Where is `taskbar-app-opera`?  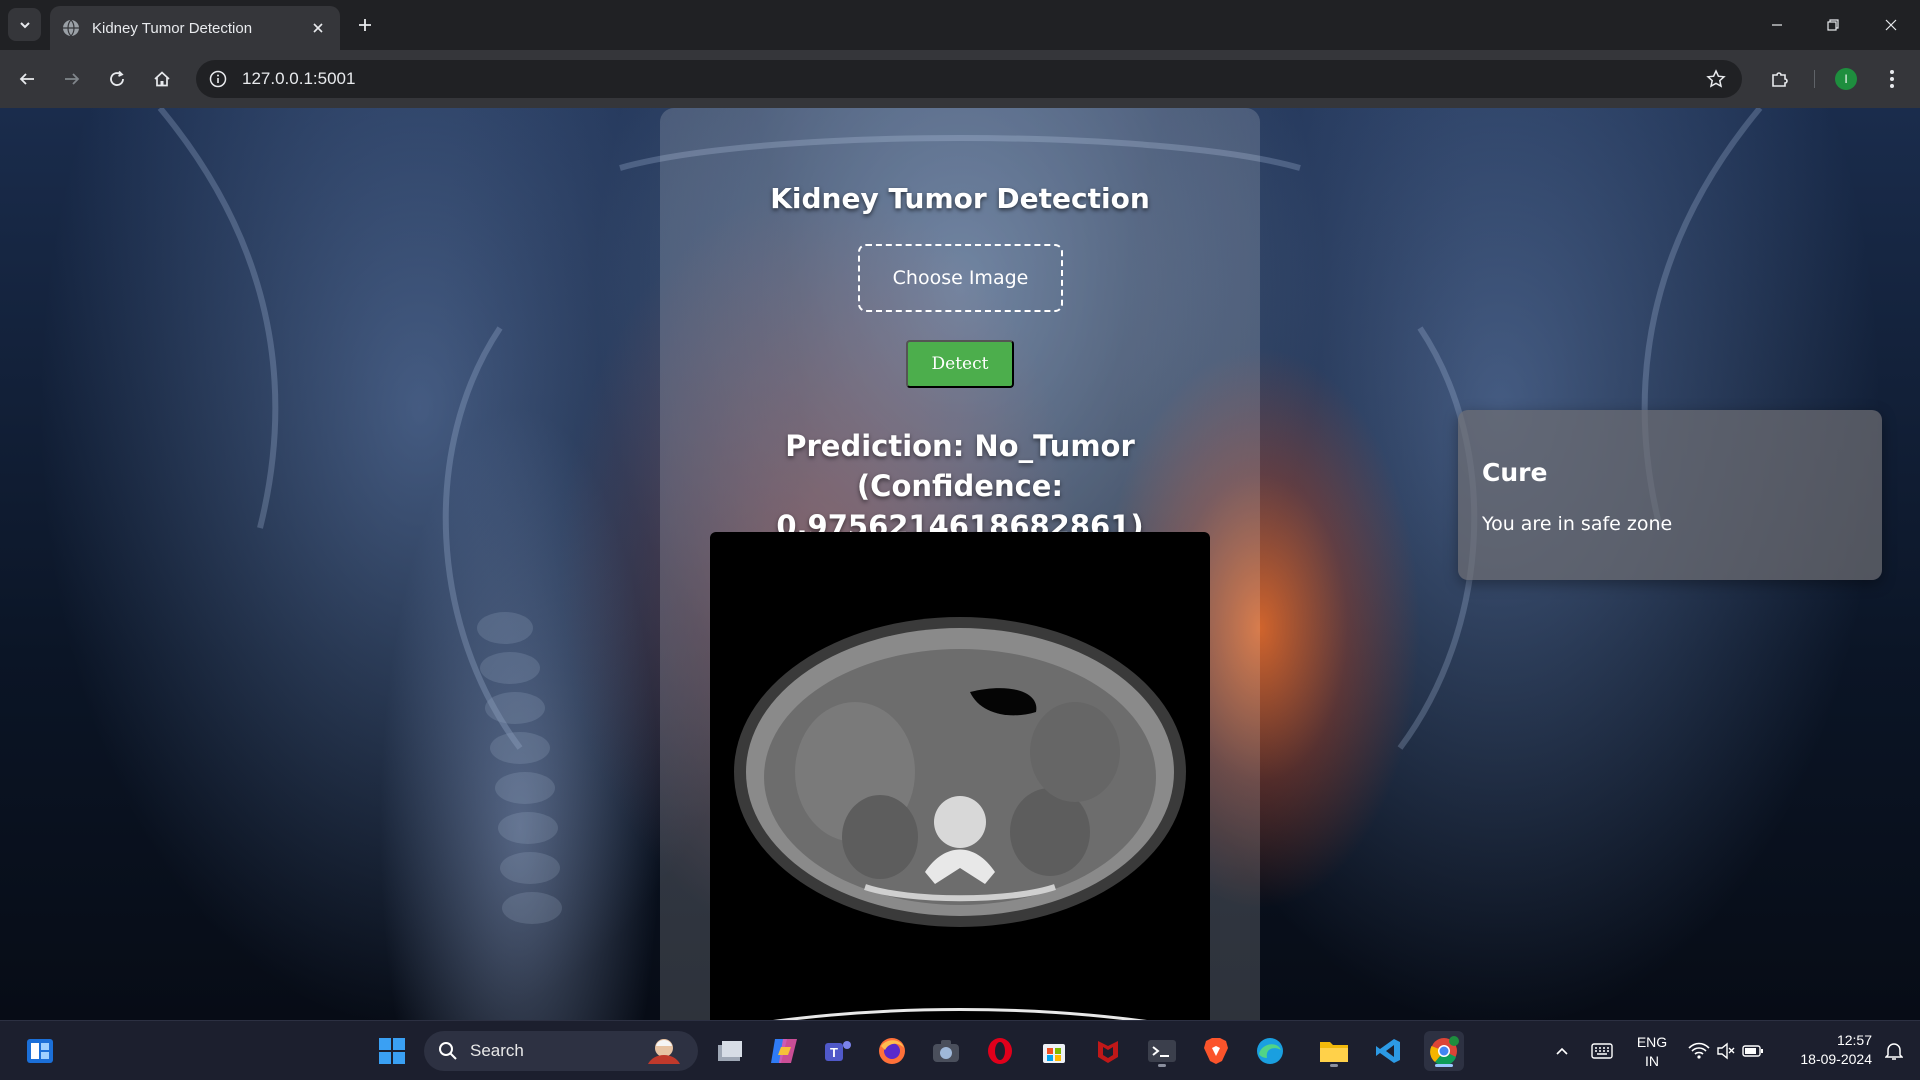
taskbar-app-opera is located at coordinates (1000, 1051).